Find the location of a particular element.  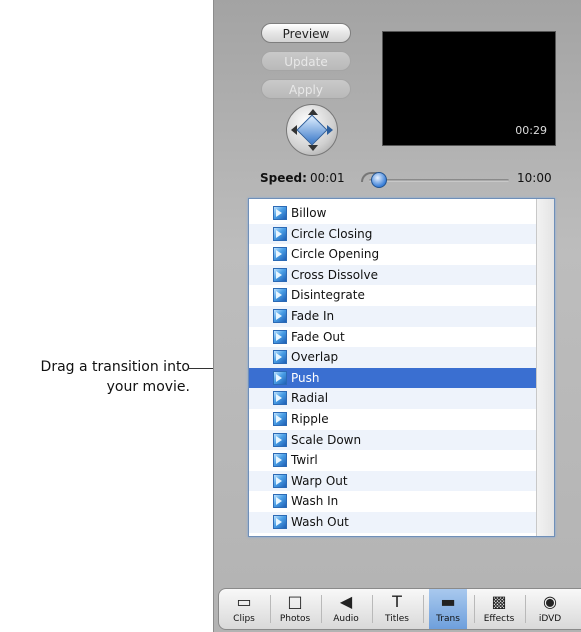

transition-item: Ripple is located at coordinates (393, 419).